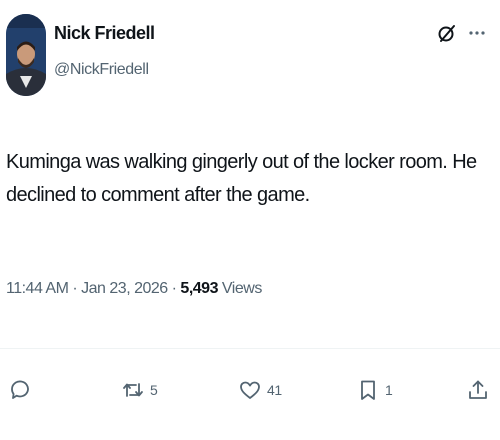  I want to click on views-count: 5,493, so click(199, 288).